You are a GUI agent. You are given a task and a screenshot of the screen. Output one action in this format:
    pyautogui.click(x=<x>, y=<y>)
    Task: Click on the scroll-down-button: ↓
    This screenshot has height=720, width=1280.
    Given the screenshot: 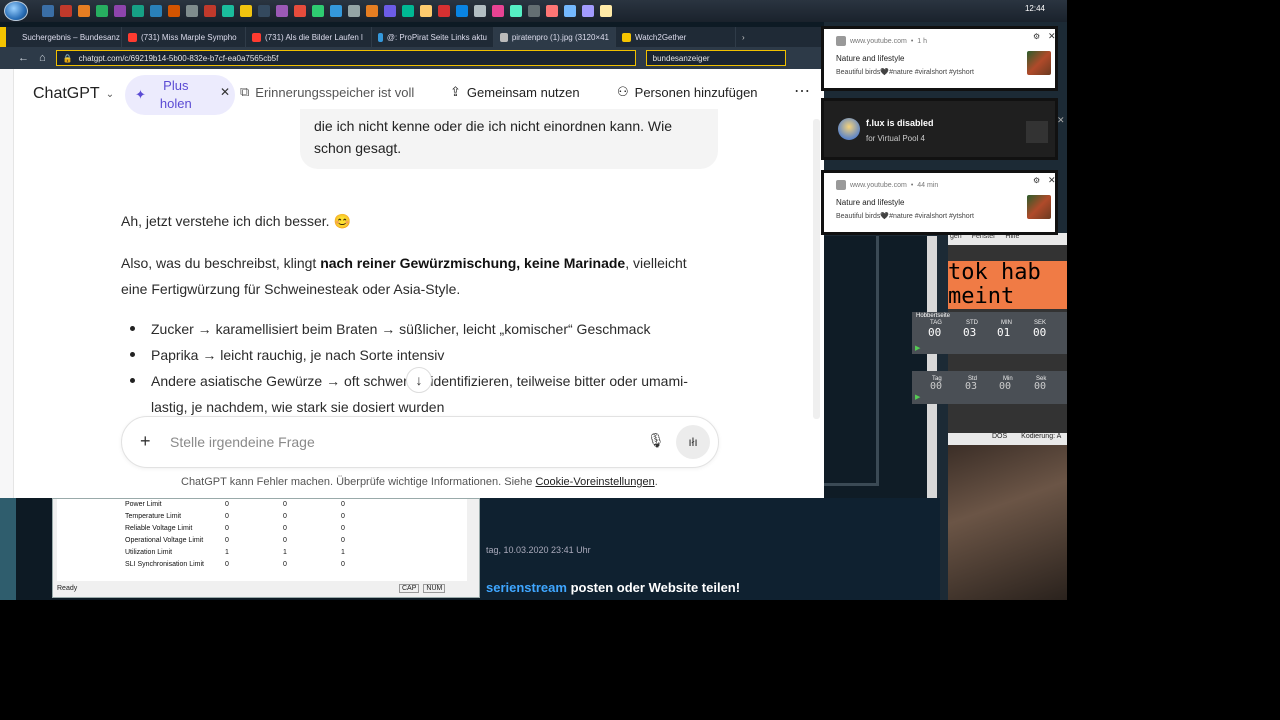 What is the action you would take?
    pyautogui.click(x=419, y=380)
    